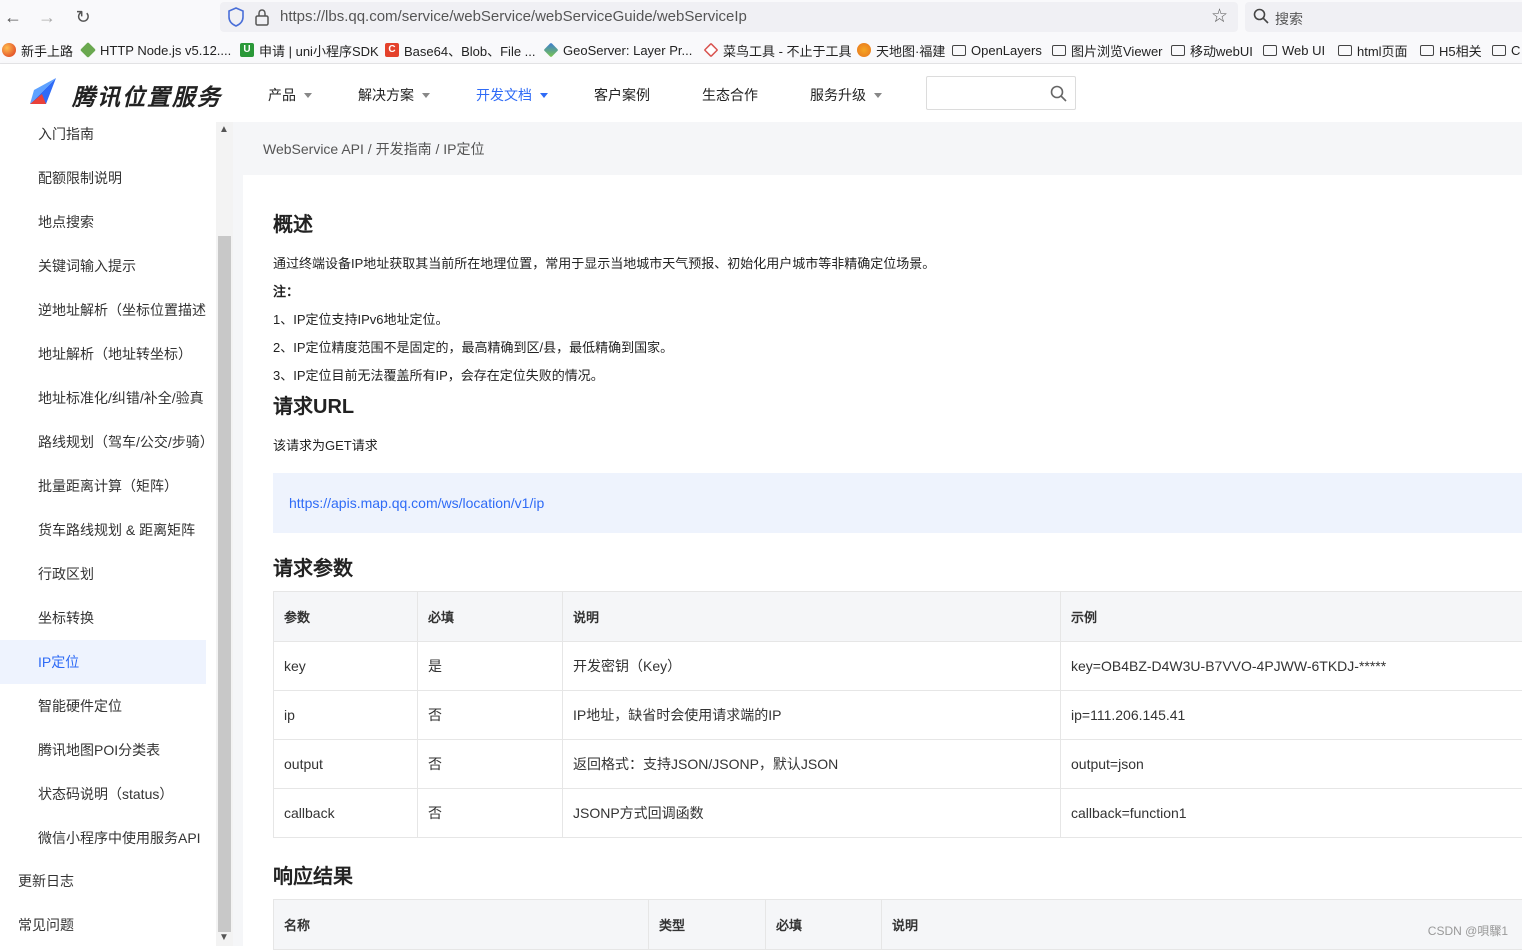 The height and width of the screenshot is (950, 1522). I want to click on sidebar-item-poi-category: 腾讯地图POI分类表, so click(103, 750).